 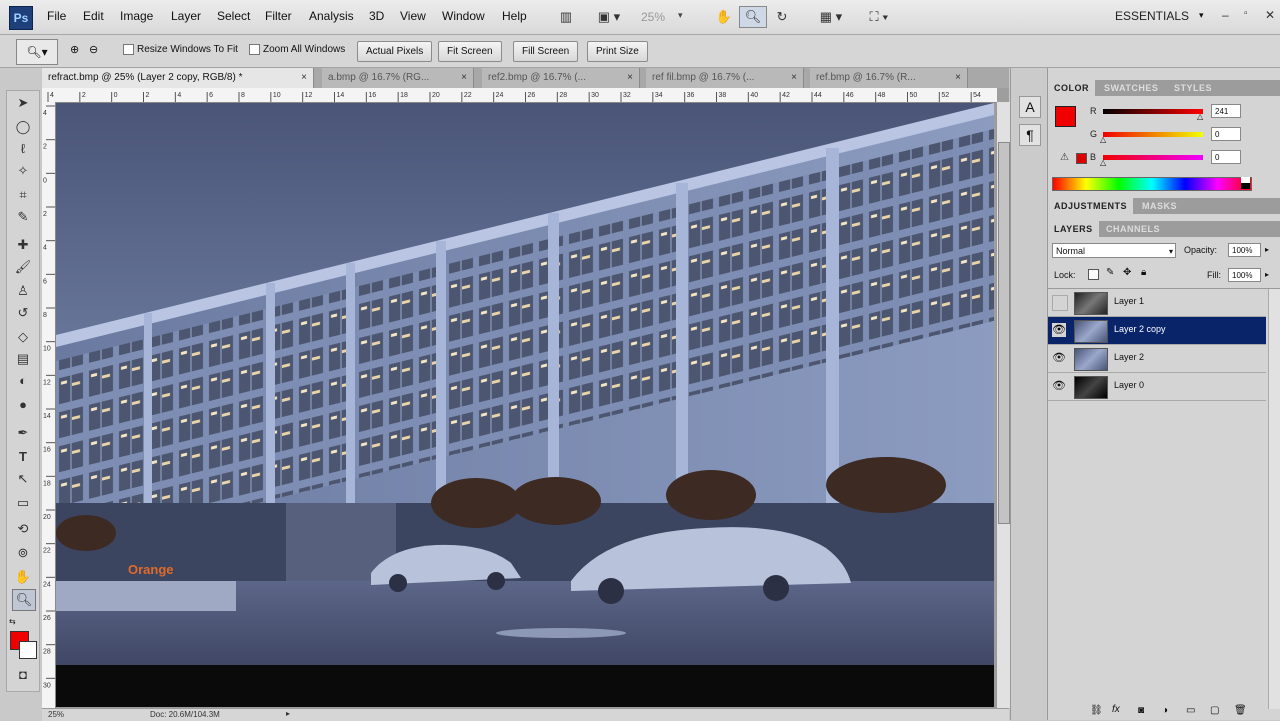 I want to click on bridge-button: ▥, so click(x=566, y=17).